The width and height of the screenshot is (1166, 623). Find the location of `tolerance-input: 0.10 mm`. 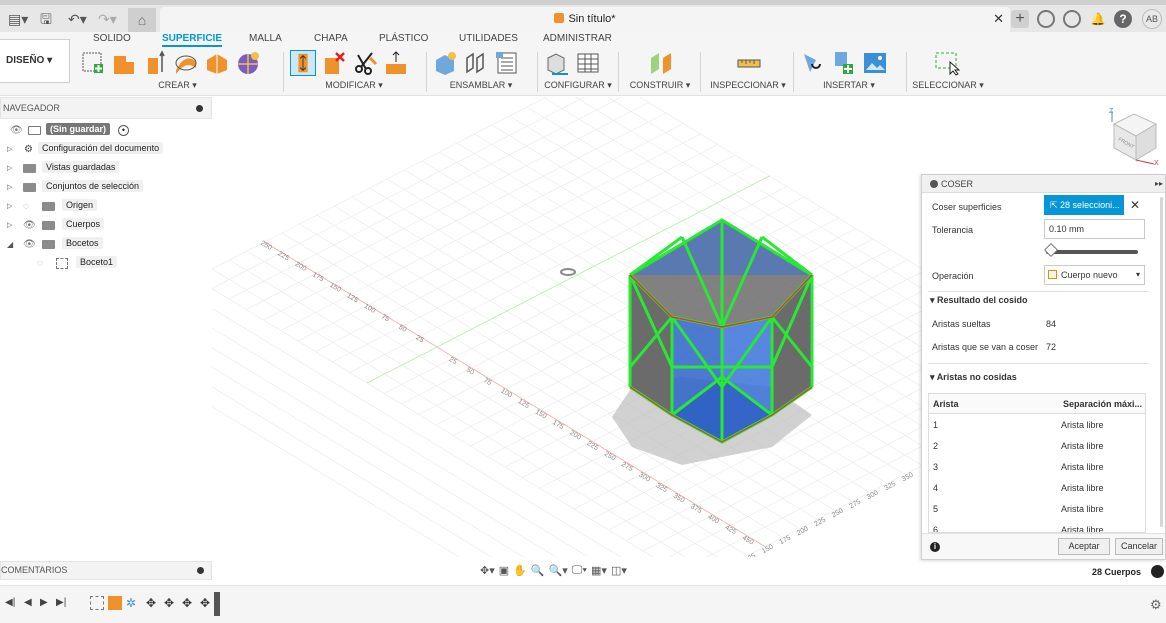

tolerance-input: 0.10 mm is located at coordinates (1094, 229).